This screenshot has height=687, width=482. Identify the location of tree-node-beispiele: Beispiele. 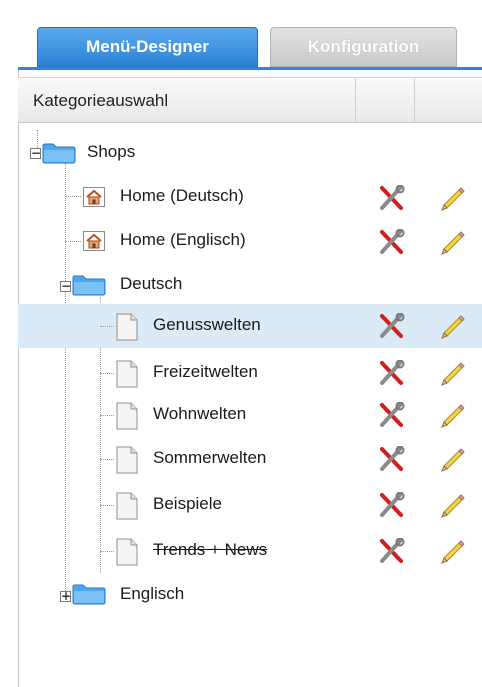
(250, 505).